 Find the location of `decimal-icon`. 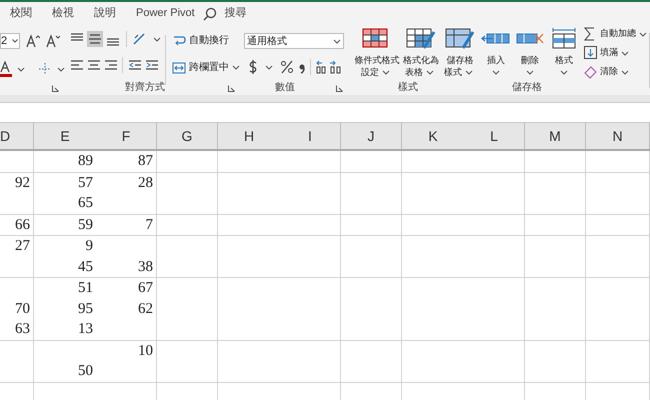

decimal-icon is located at coordinates (329, 67).